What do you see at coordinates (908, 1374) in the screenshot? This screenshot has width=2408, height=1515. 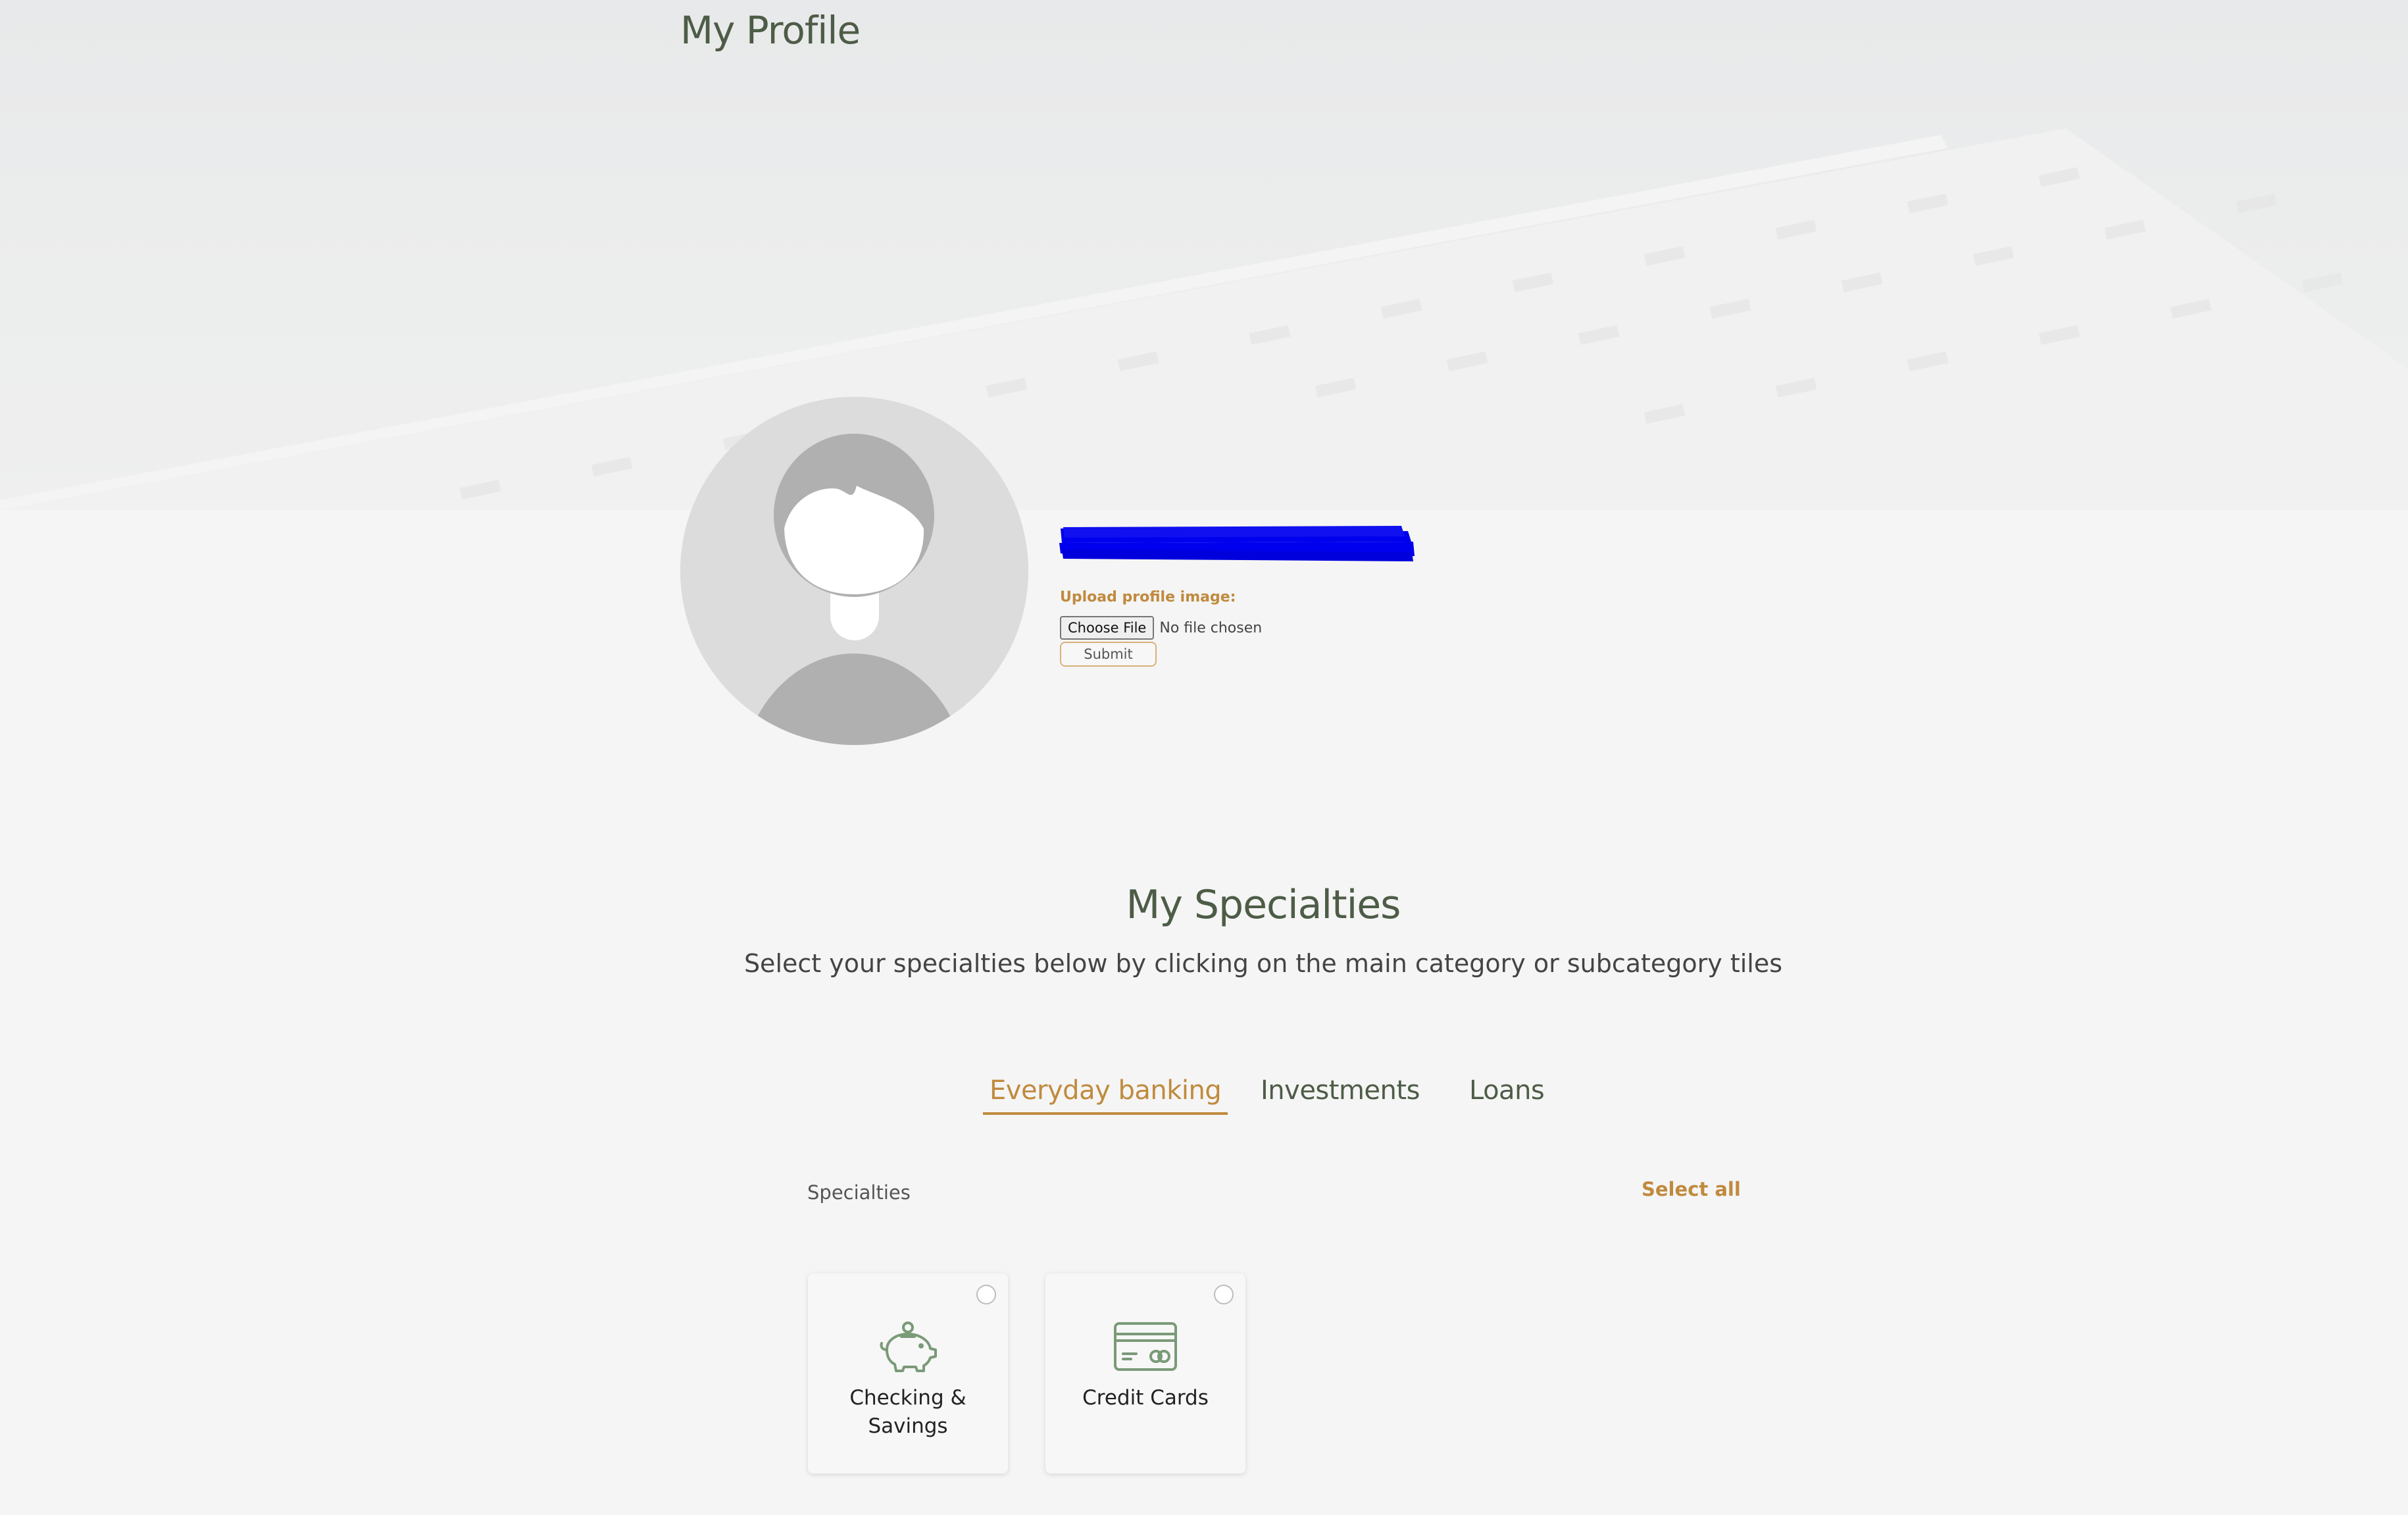 I see `specialty-tile-checking-savings: Checking & Savings` at bounding box center [908, 1374].